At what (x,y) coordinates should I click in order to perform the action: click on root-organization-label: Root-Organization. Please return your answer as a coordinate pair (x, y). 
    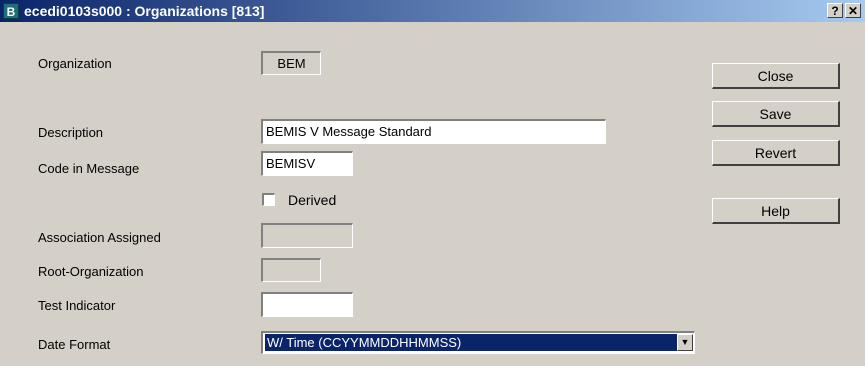
    Looking at the image, I should click on (91, 271).